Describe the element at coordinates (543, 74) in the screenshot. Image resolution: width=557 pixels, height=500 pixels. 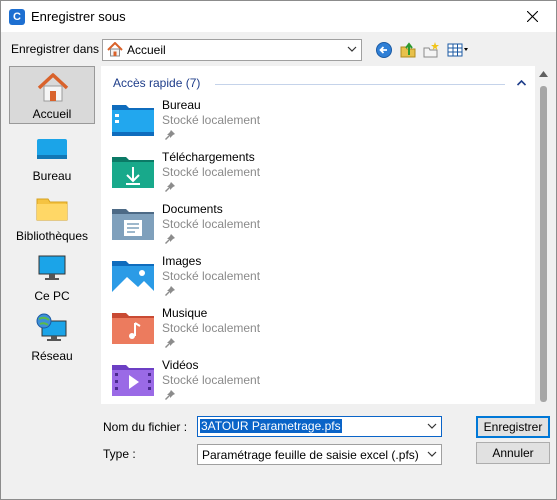
I see `scroll-up-arrow-icon` at that location.